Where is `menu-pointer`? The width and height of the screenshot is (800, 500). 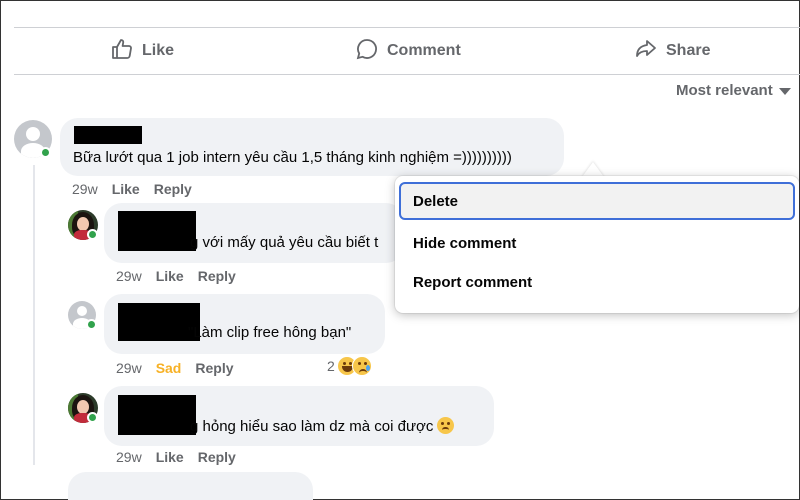 menu-pointer is located at coordinates (593, 169).